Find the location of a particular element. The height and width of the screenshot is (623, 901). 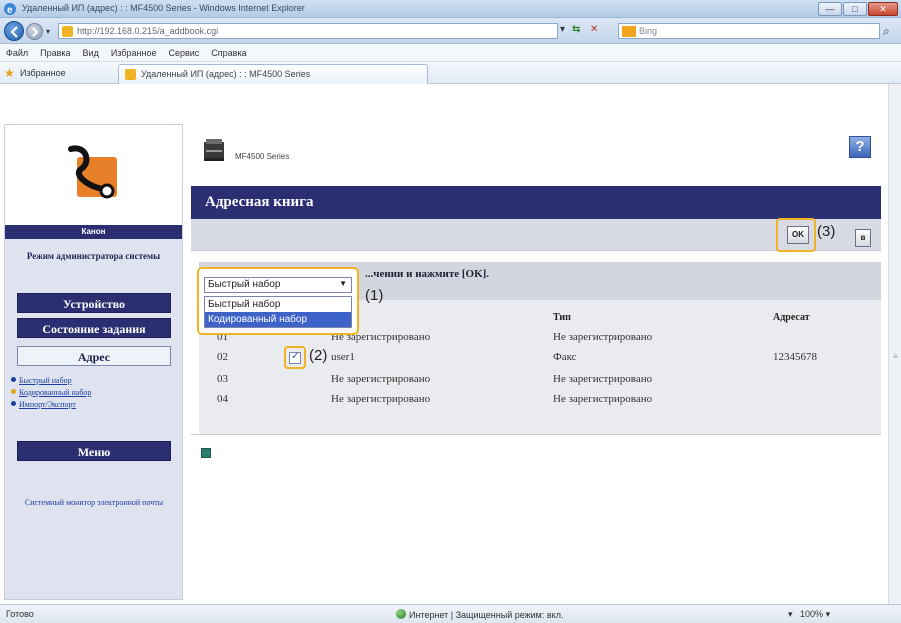

menu-help: Справка is located at coordinates (228, 51).